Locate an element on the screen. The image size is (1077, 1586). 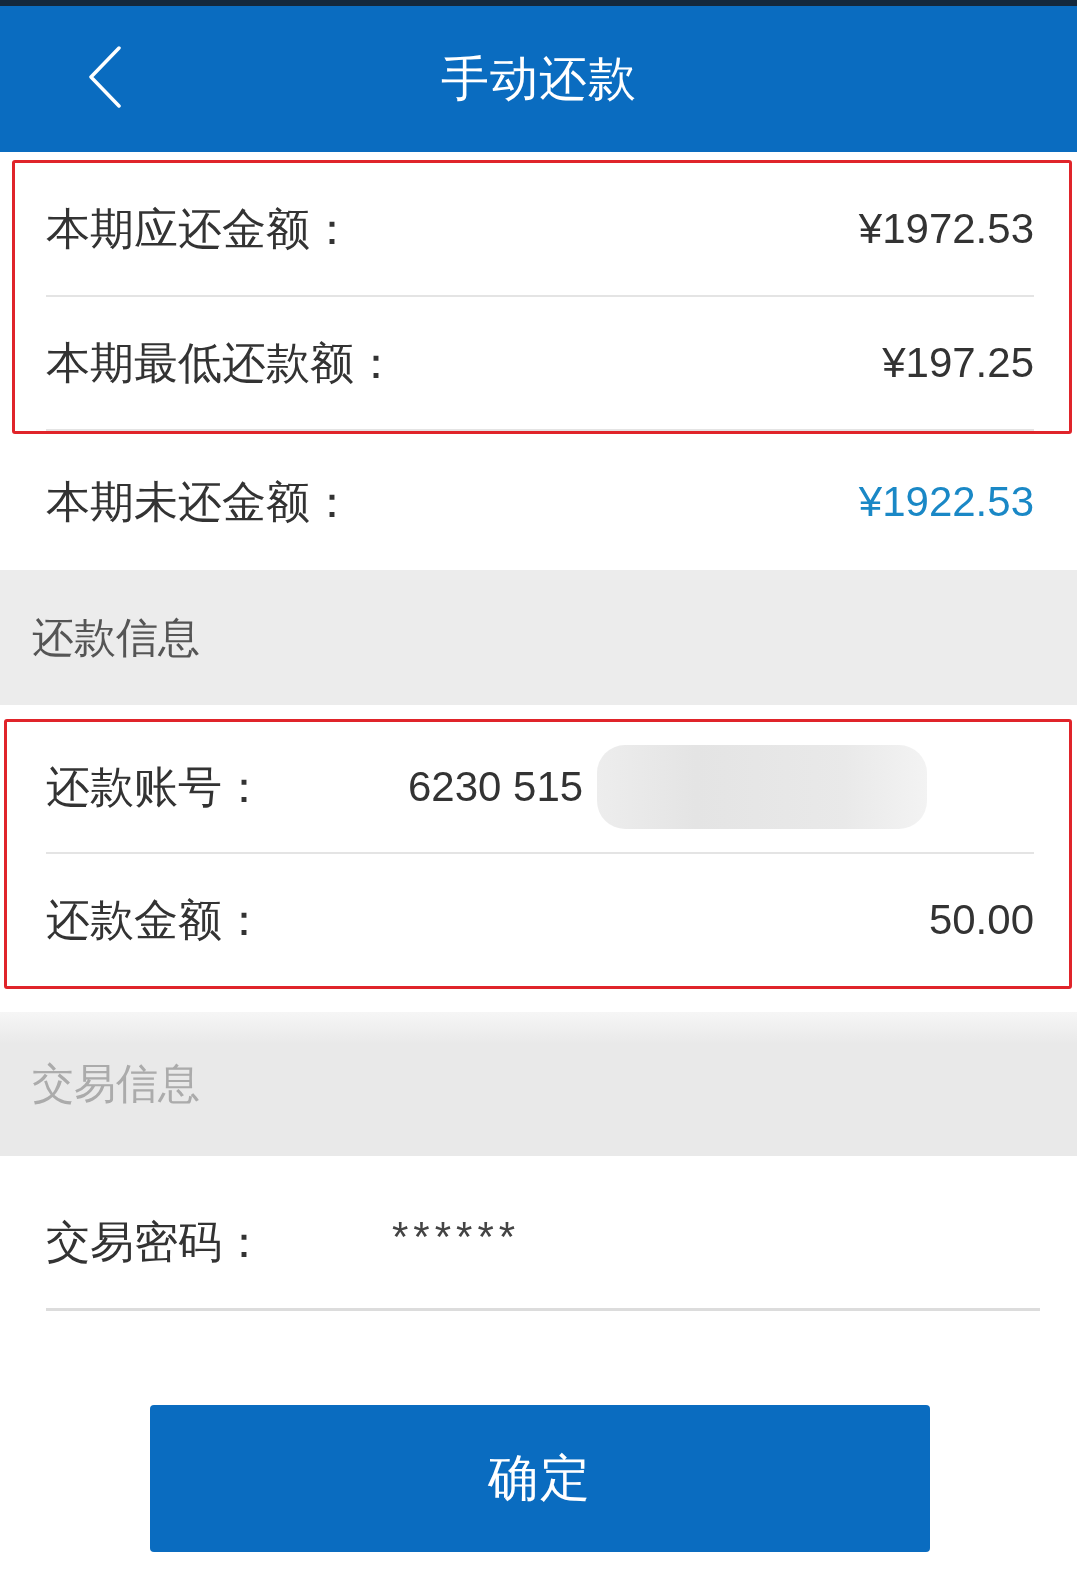
field-label: 本期最低还款额： is located at coordinates (222, 362).